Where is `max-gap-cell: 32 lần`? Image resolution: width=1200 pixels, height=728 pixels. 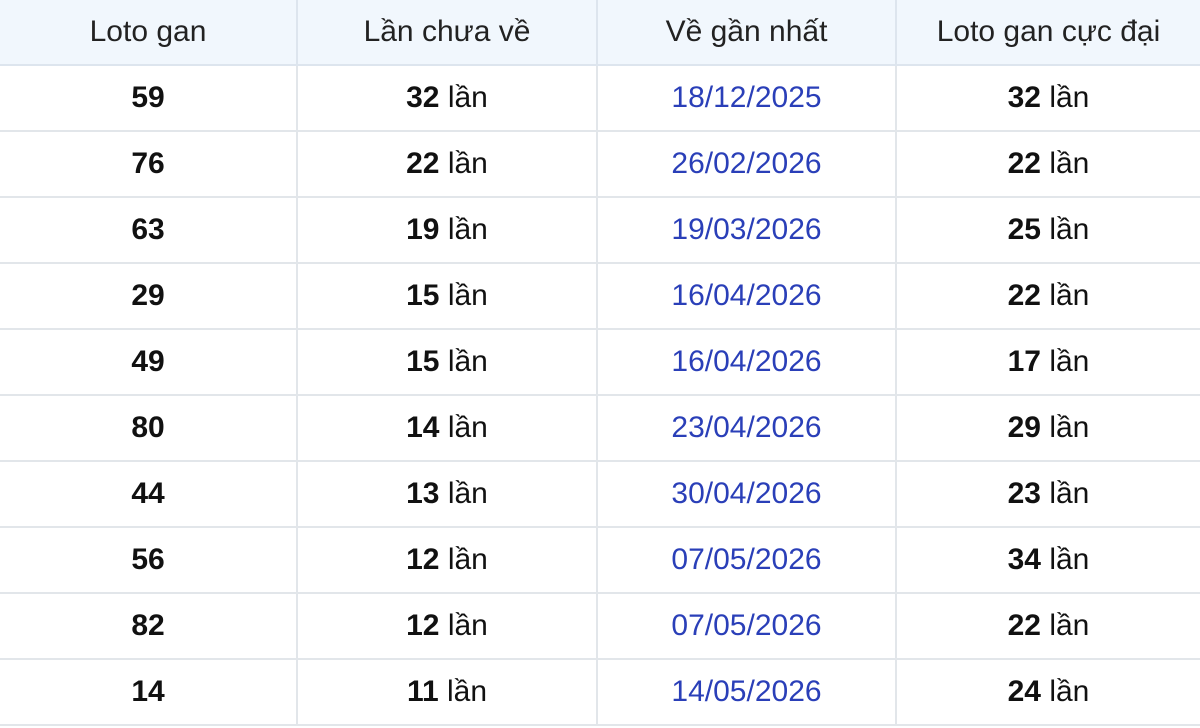
max-gap-cell: 32 lần is located at coordinates (1048, 98).